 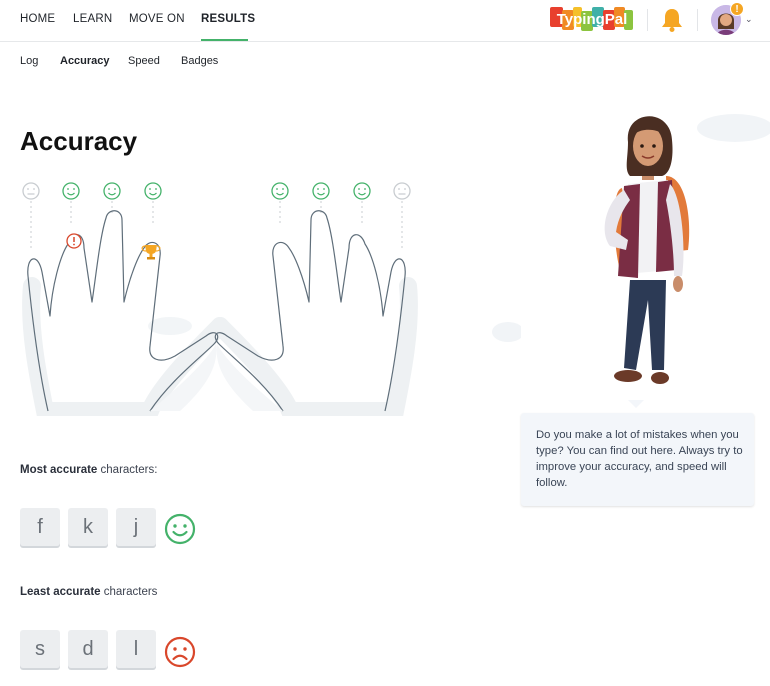 I want to click on key-cap: d, so click(x=88, y=649).